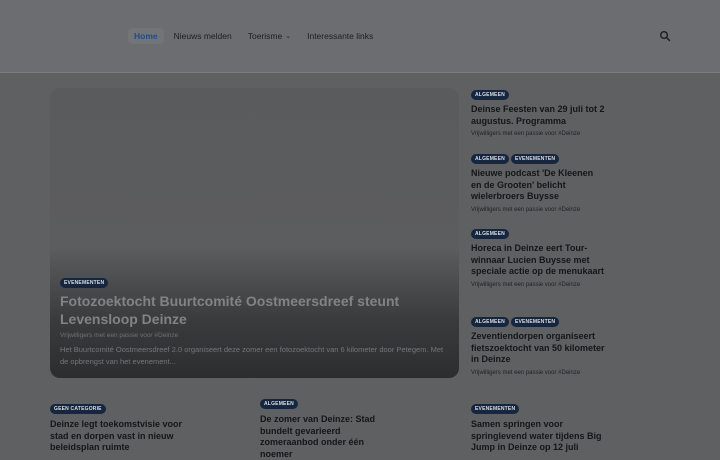 The image size is (720, 460). I want to click on nav-item-toerisme: Toerisme ⌄, so click(269, 36).